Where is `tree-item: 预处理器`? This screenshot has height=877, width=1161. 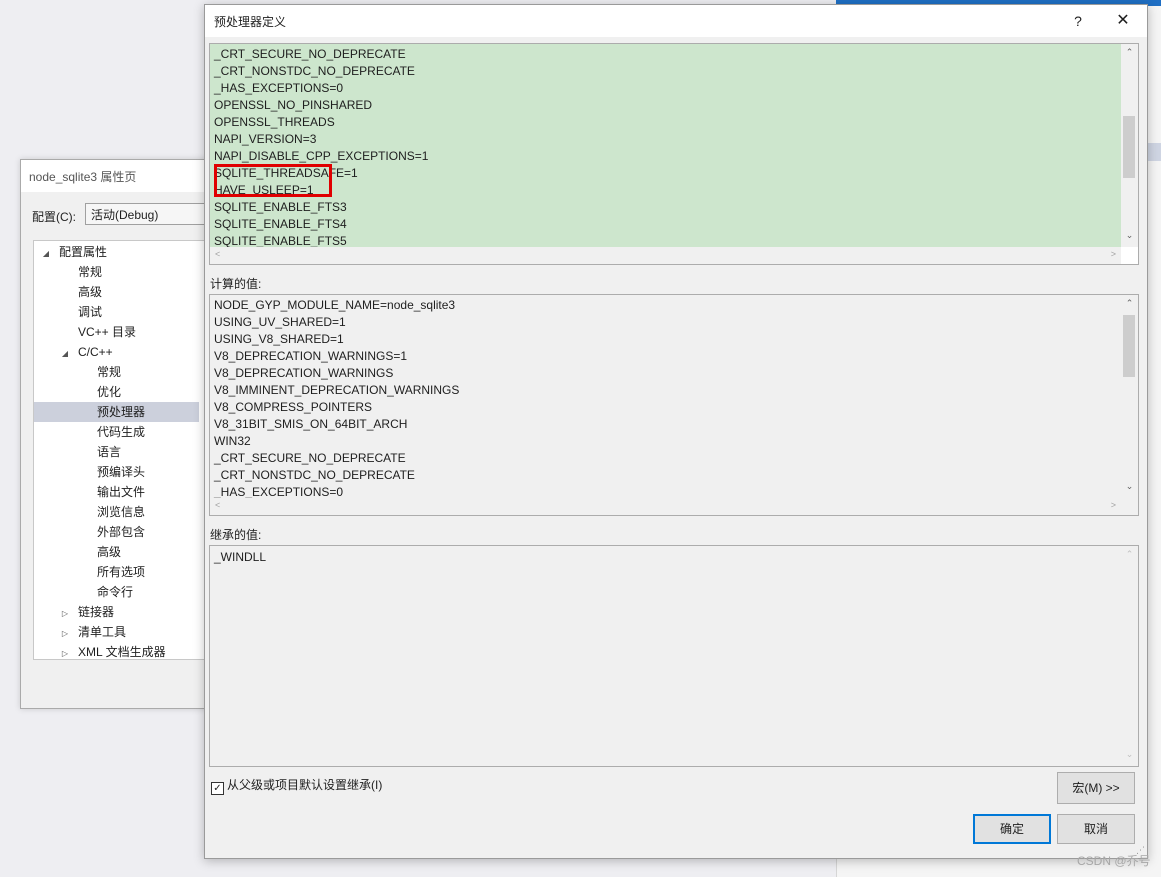 tree-item: 预处理器 is located at coordinates (116, 412).